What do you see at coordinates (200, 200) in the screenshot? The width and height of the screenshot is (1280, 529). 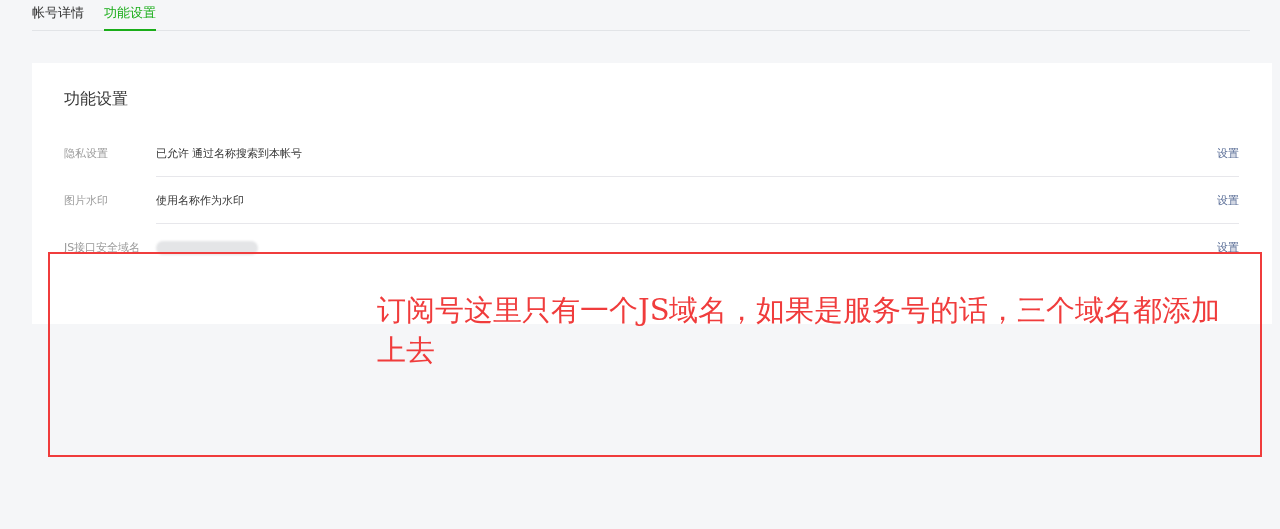 I see `setting-value: 使用名称作为水印` at bounding box center [200, 200].